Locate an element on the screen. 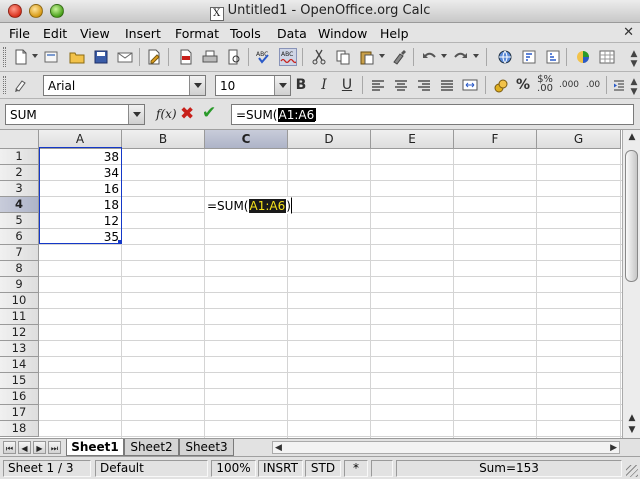 This screenshot has height=479, width=640. paste-dropdown-icon is located at coordinates (382, 56).